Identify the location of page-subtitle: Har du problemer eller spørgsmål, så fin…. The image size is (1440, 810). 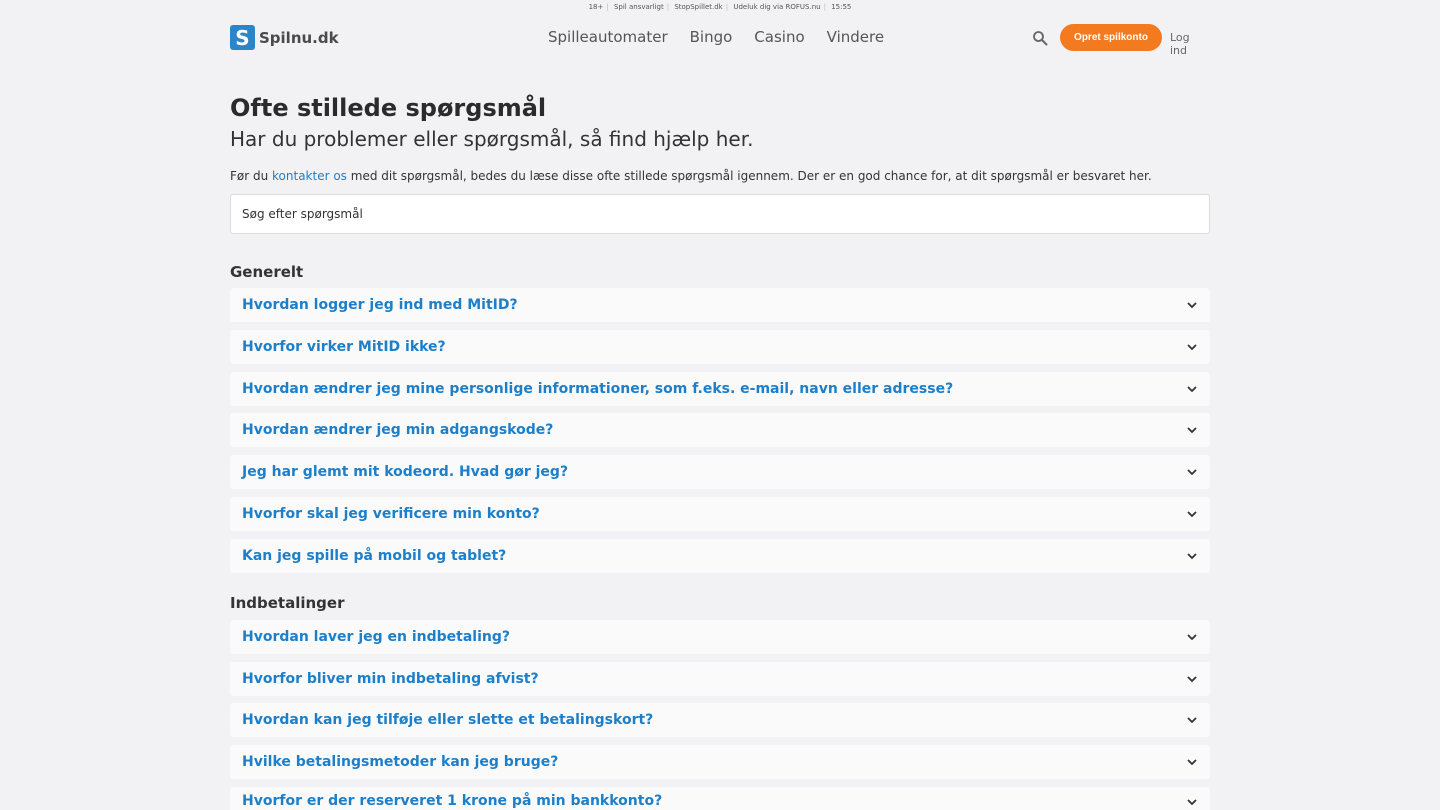
(492, 139).